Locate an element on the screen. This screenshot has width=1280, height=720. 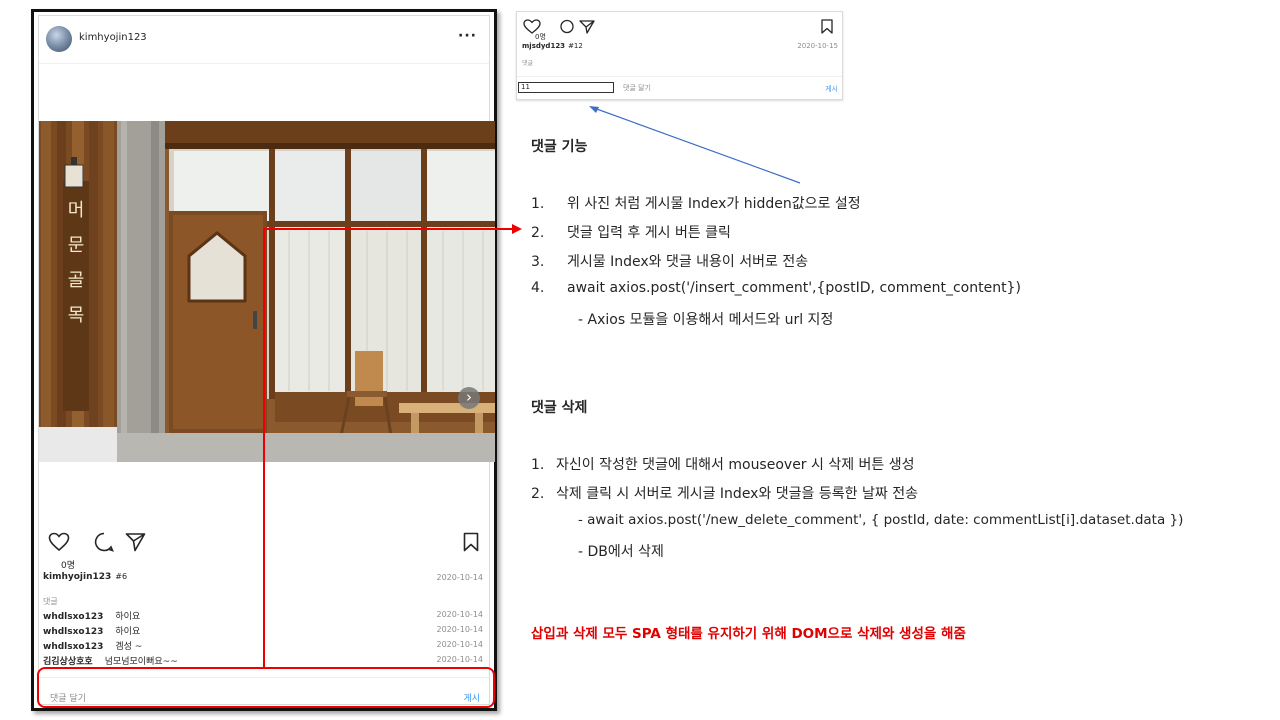
svg-text: 골 is located at coordinates (76, 280).